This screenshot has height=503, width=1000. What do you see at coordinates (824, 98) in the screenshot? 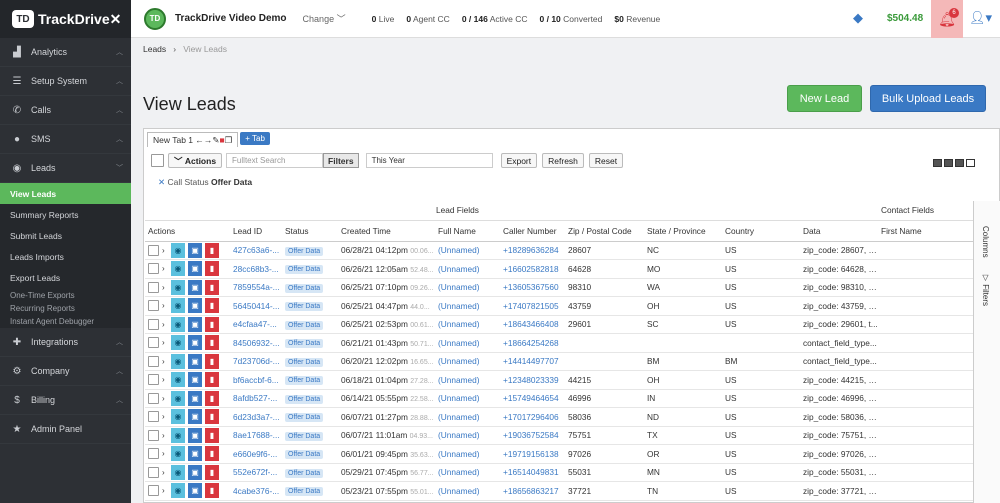
I see `new-lead-button: New Lead` at bounding box center [824, 98].